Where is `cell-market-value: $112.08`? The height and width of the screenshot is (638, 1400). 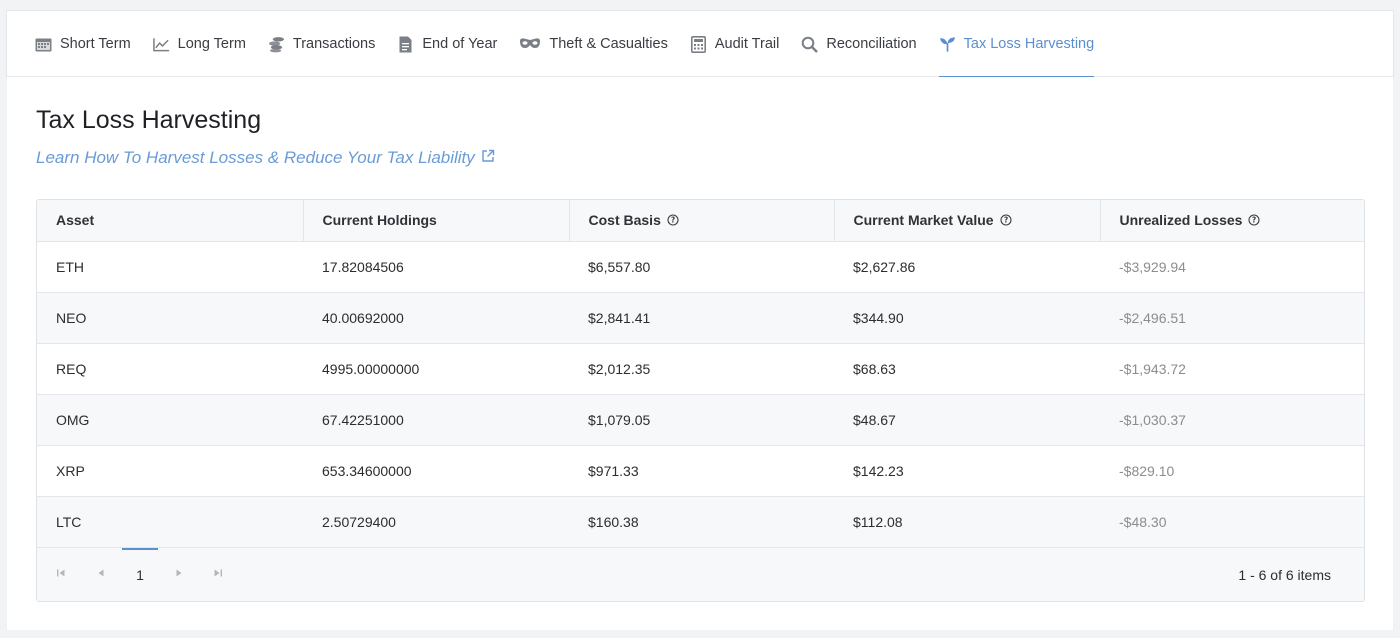
cell-market-value: $112.08 is located at coordinates (967, 522).